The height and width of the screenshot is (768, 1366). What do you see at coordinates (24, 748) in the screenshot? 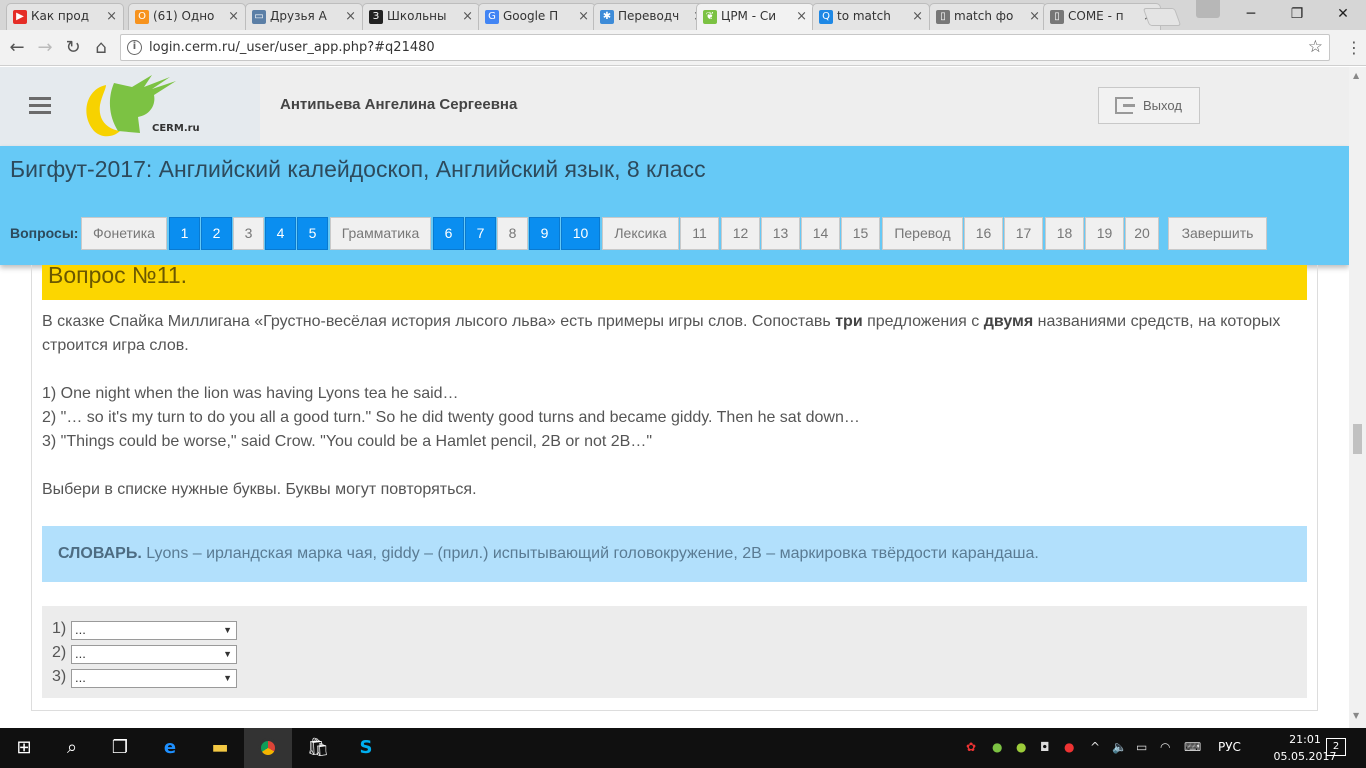
I see `windows-start-icon: ⊞` at bounding box center [24, 748].